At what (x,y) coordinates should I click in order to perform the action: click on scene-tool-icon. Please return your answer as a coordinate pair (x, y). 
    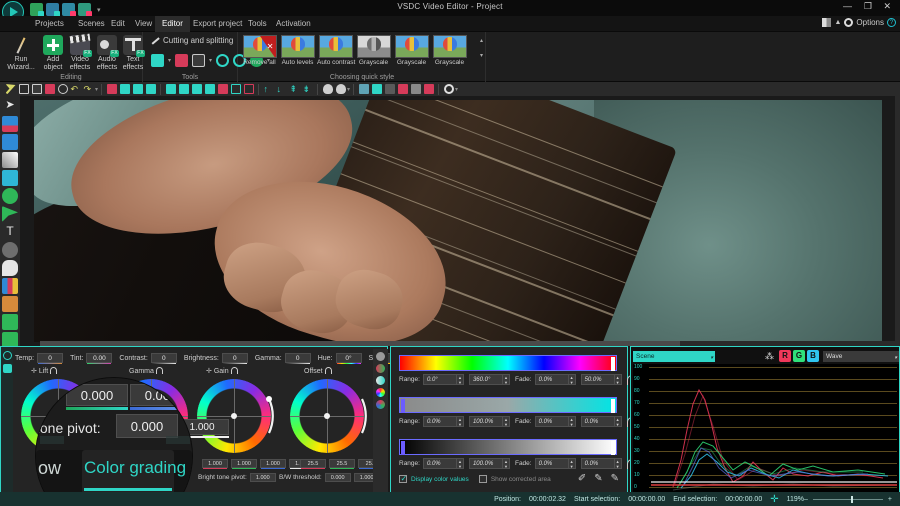
    Looking at the image, I should click on (10, 322).